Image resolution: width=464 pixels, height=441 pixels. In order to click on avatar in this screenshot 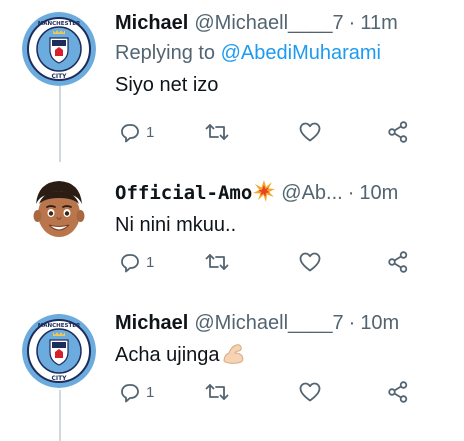, I will do `click(59, 211)`.